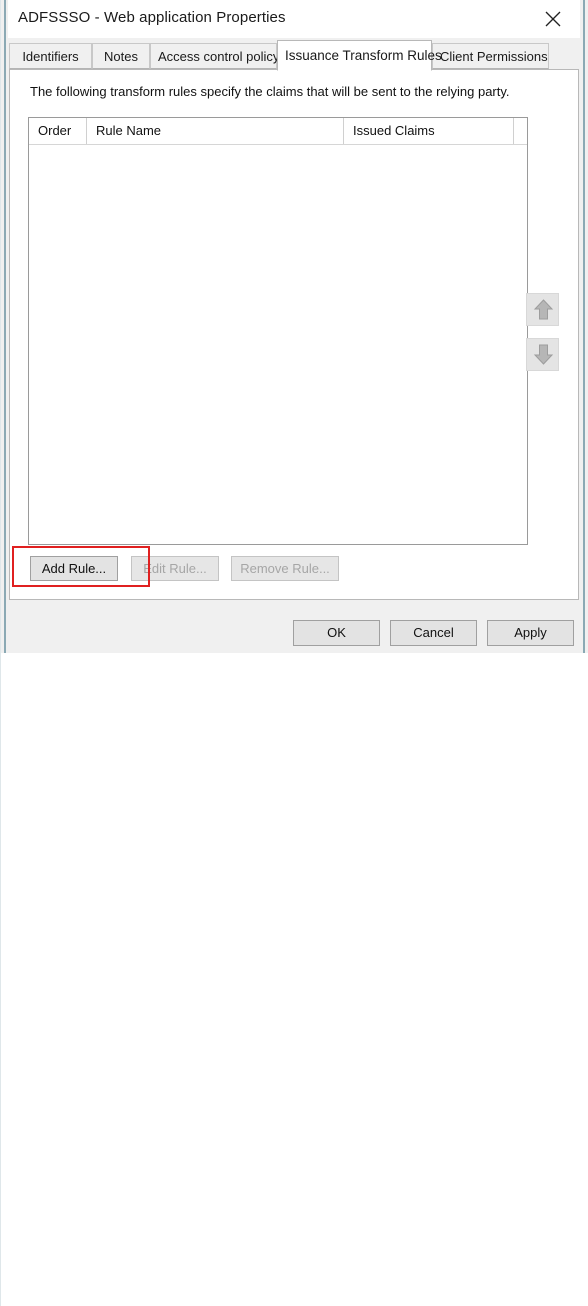  What do you see at coordinates (490, 56) in the screenshot?
I see `tab-client-permissions: Client Permissions` at bounding box center [490, 56].